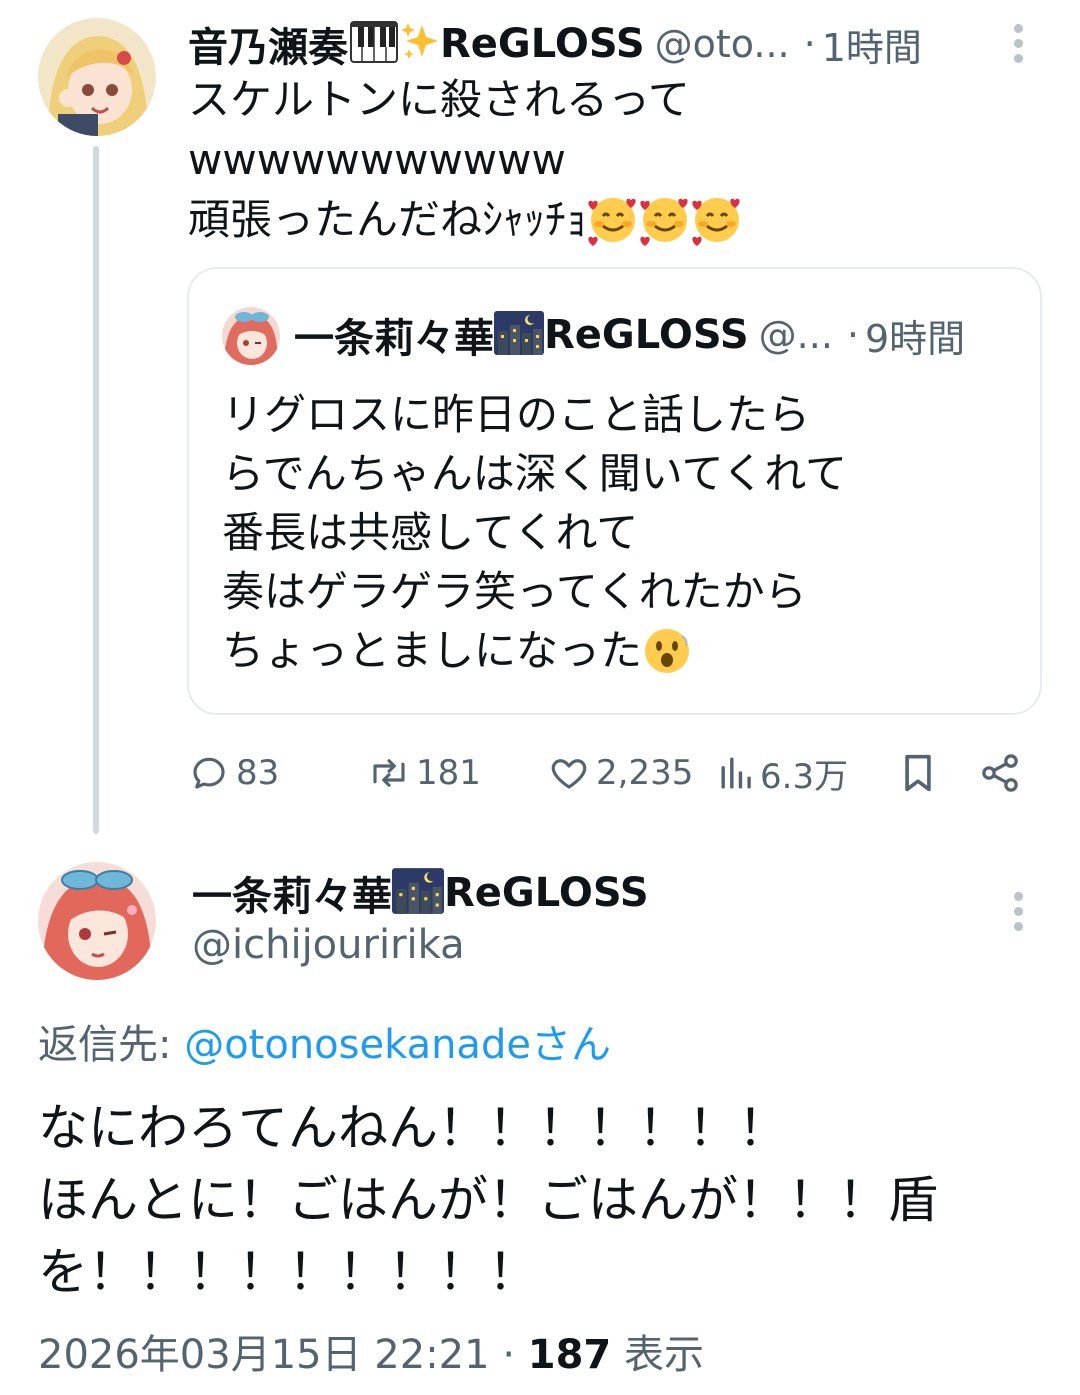 Image resolution: width=1080 pixels, height=1395 pixels. Describe the element at coordinates (804, 776) in the screenshot. I see `views-count: 6.3万` at that location.